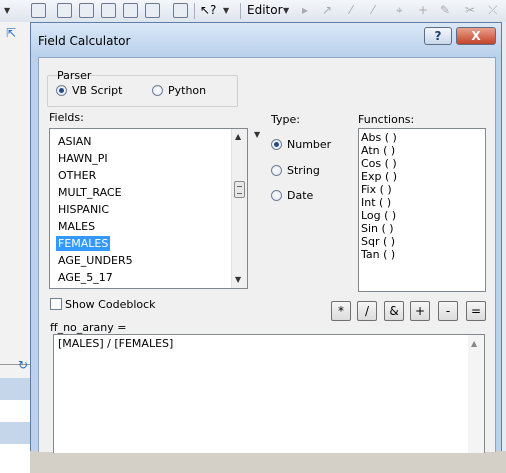 The height and width of the screenshot is (473, 506). Describe the element at coordinates (97, 90) in the screenshot. I see `parser-vbscript-label: VB Script` at that location.